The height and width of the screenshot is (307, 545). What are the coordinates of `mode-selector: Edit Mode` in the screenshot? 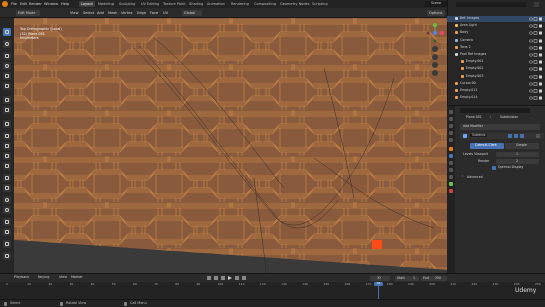 It's located at (28, 13).